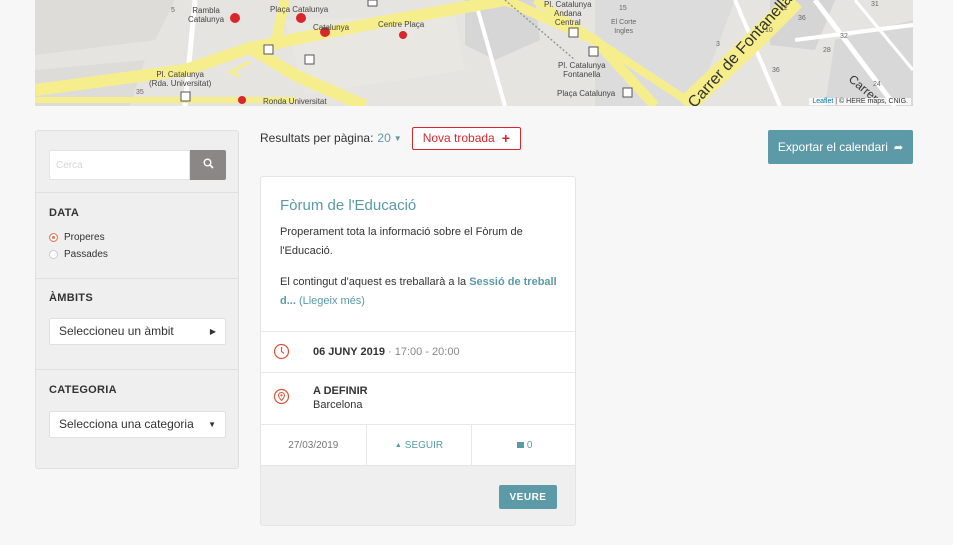 The width and height of the screenshot is (953, 545). I want to click on location-name: A DEFINIR, so click(340, 391).